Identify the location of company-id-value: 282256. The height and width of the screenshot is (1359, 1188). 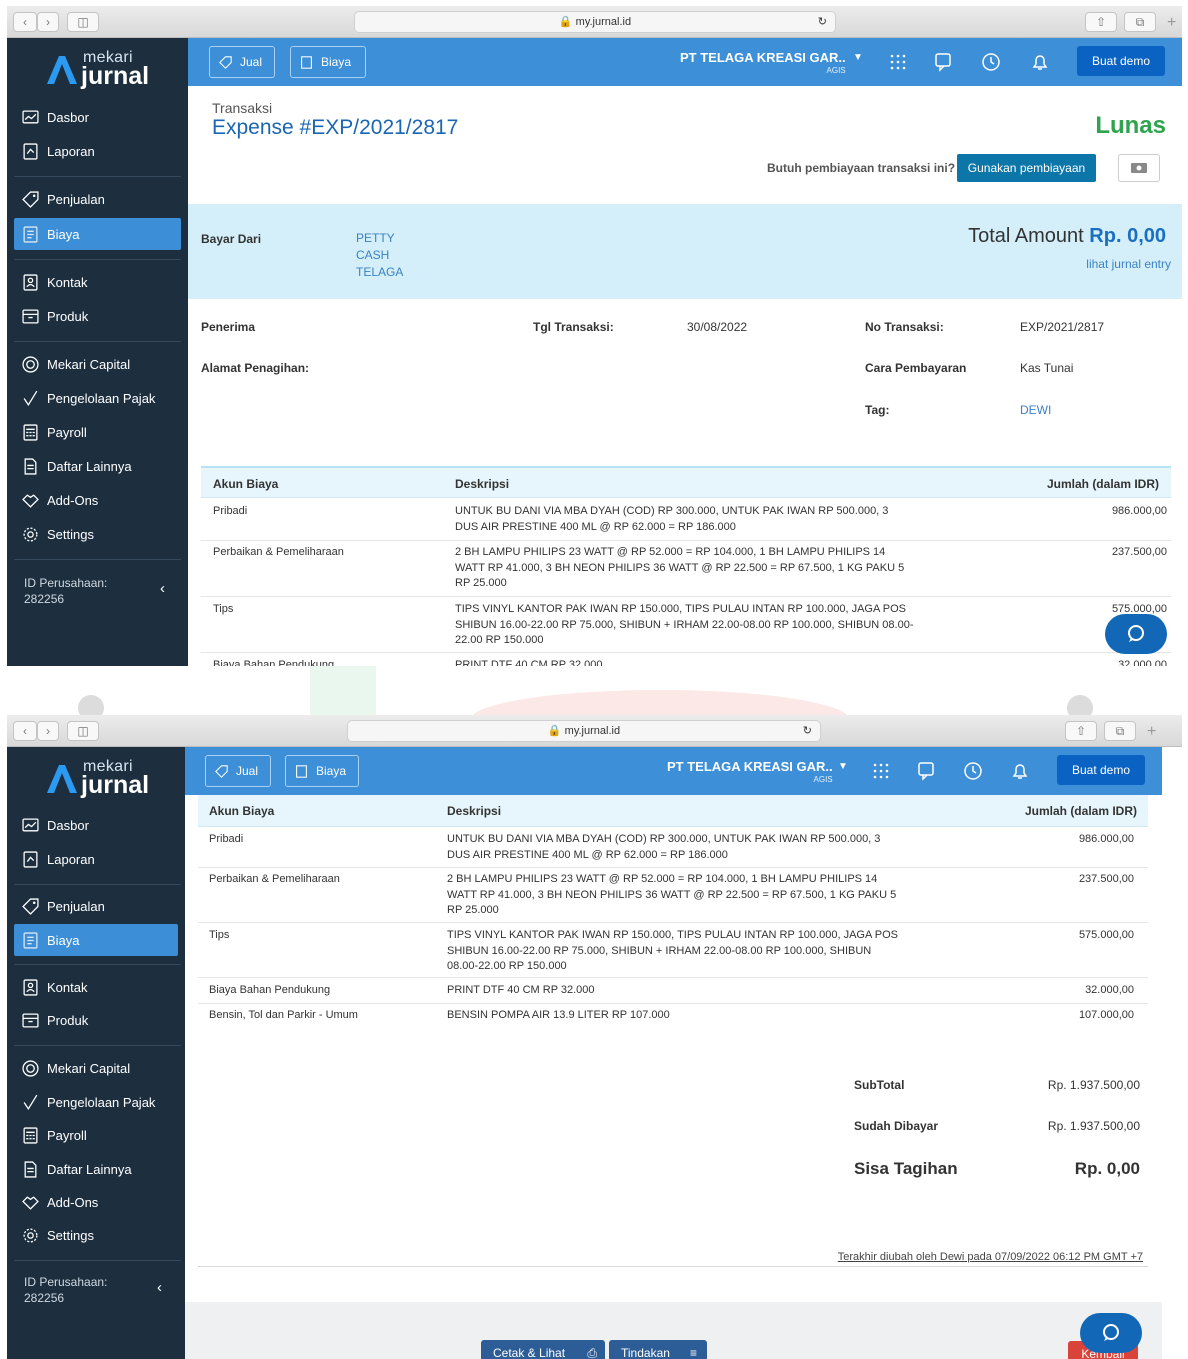
(44, 599).